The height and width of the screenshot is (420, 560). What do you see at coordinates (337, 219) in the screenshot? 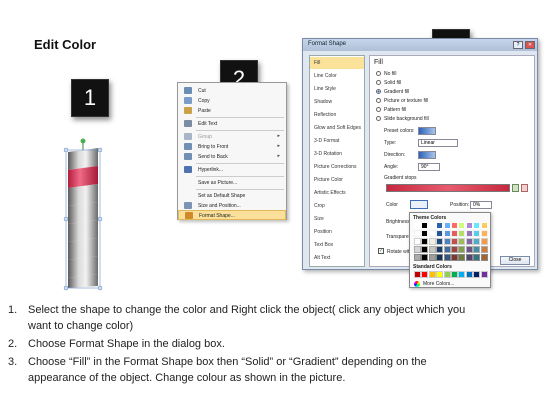
I see `nav-item-size: Size` at bounding box center [337, 219].